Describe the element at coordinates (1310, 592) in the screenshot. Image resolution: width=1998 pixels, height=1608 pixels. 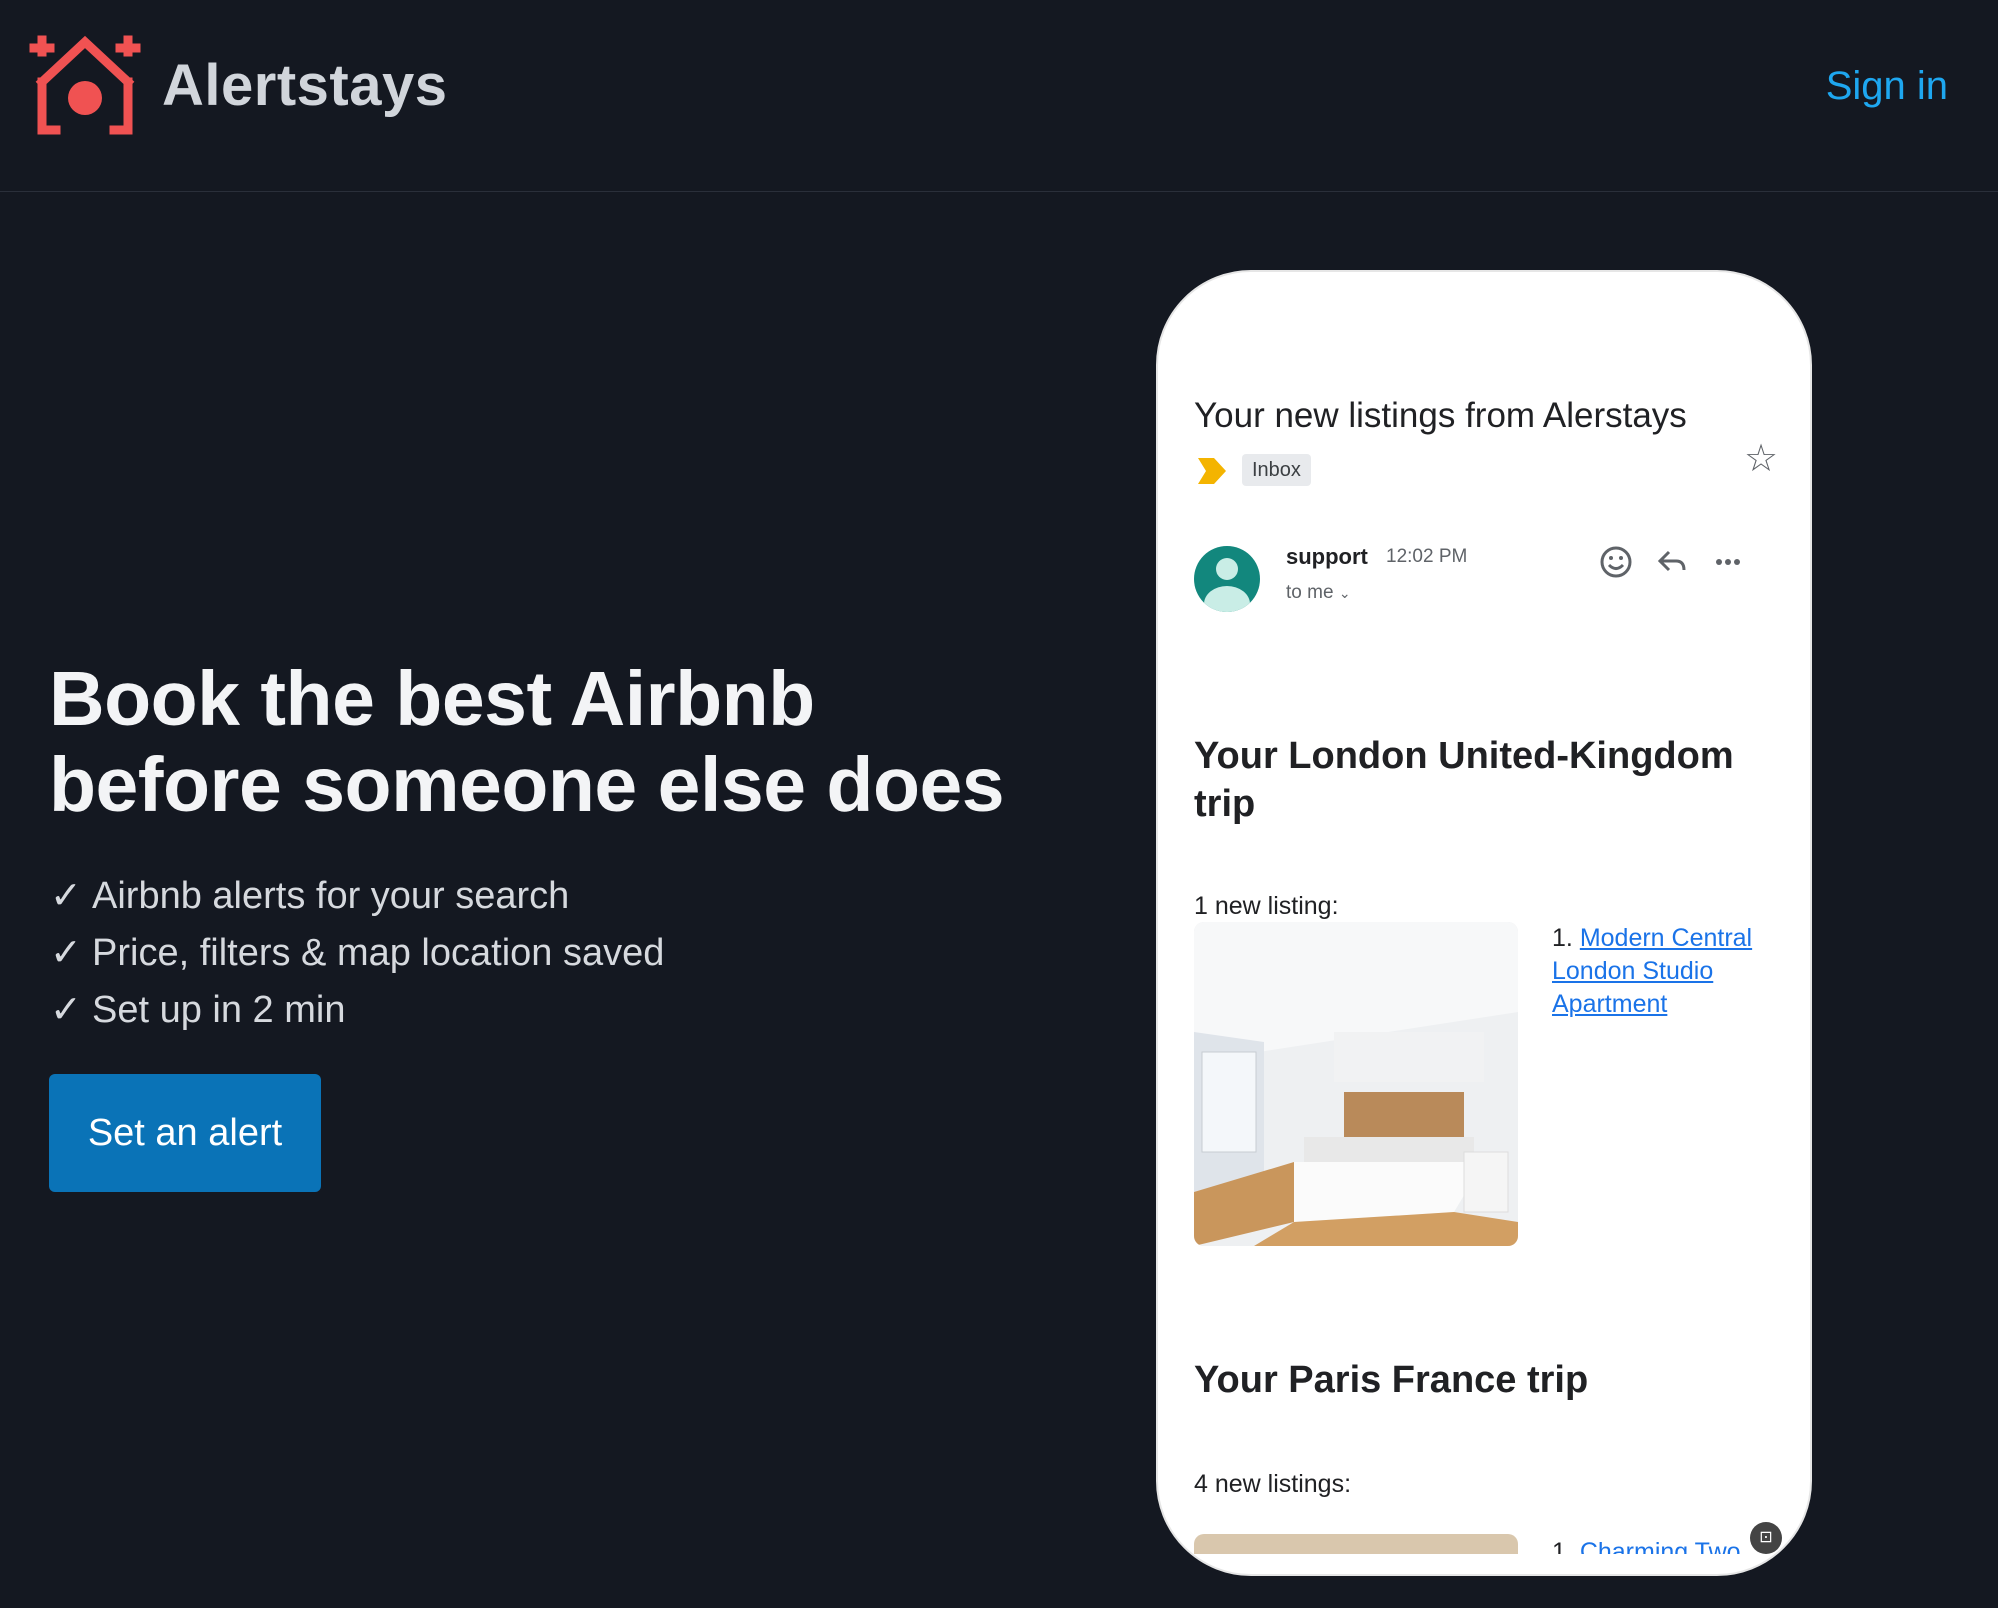
I see `recipient-text: to me` at that location.